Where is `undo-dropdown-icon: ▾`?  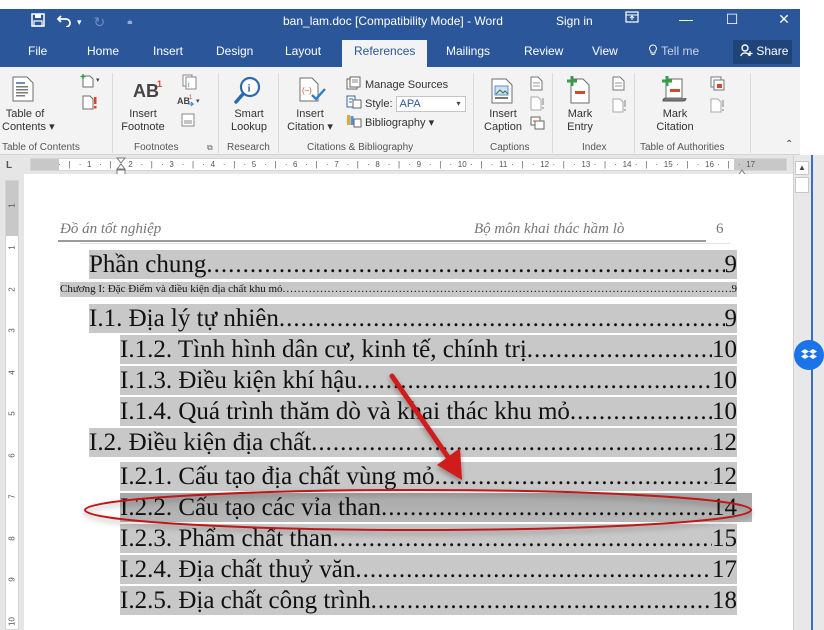
undo-dropdown-icon: ▾ is located at coordinates (79, 22).